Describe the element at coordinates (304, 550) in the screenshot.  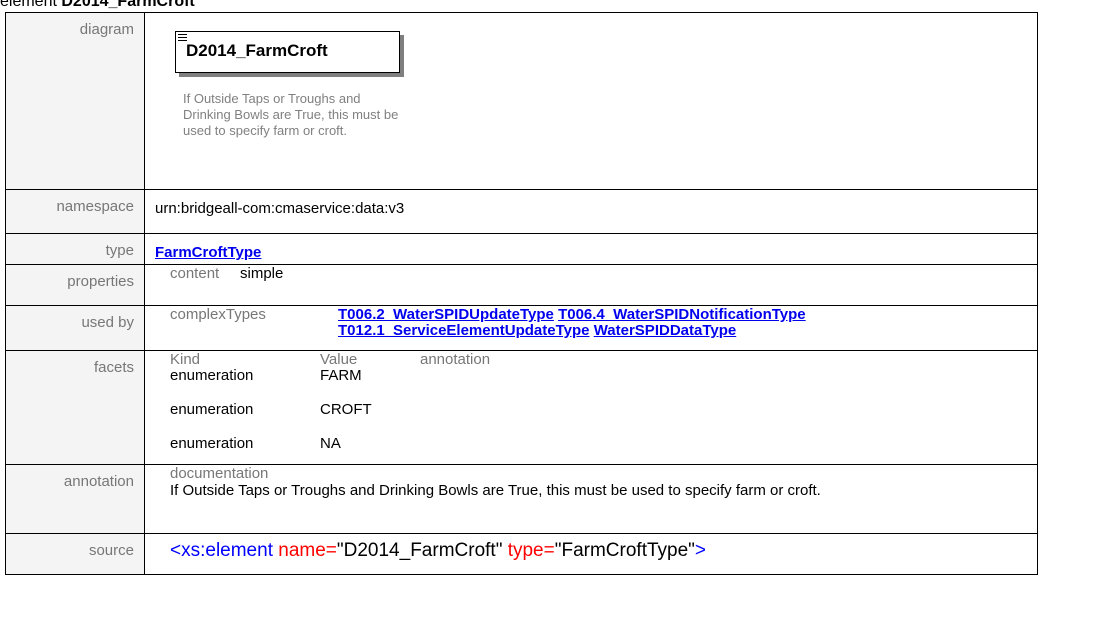
I see `source-attr-name: name=` at that location.